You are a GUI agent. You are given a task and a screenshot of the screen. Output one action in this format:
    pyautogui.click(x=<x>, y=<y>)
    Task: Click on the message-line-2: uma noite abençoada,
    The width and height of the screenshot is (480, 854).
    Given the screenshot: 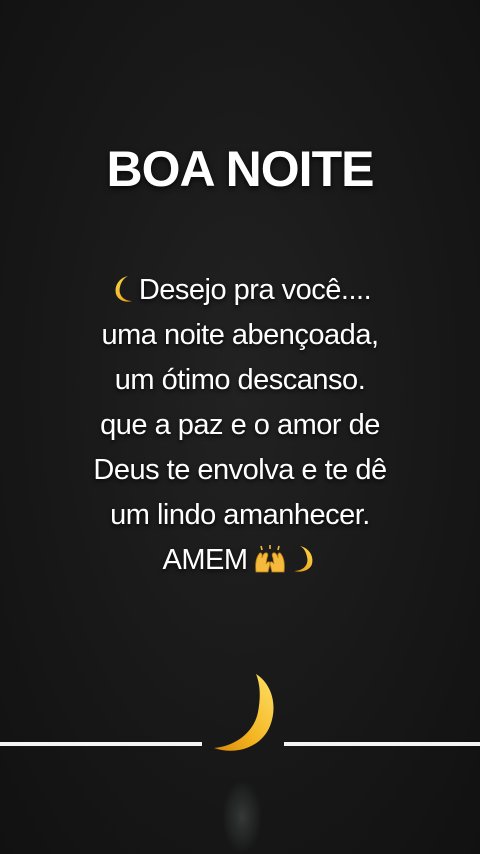 What is the action you would take?
    pyautogui.click(x=240, y=335)
    